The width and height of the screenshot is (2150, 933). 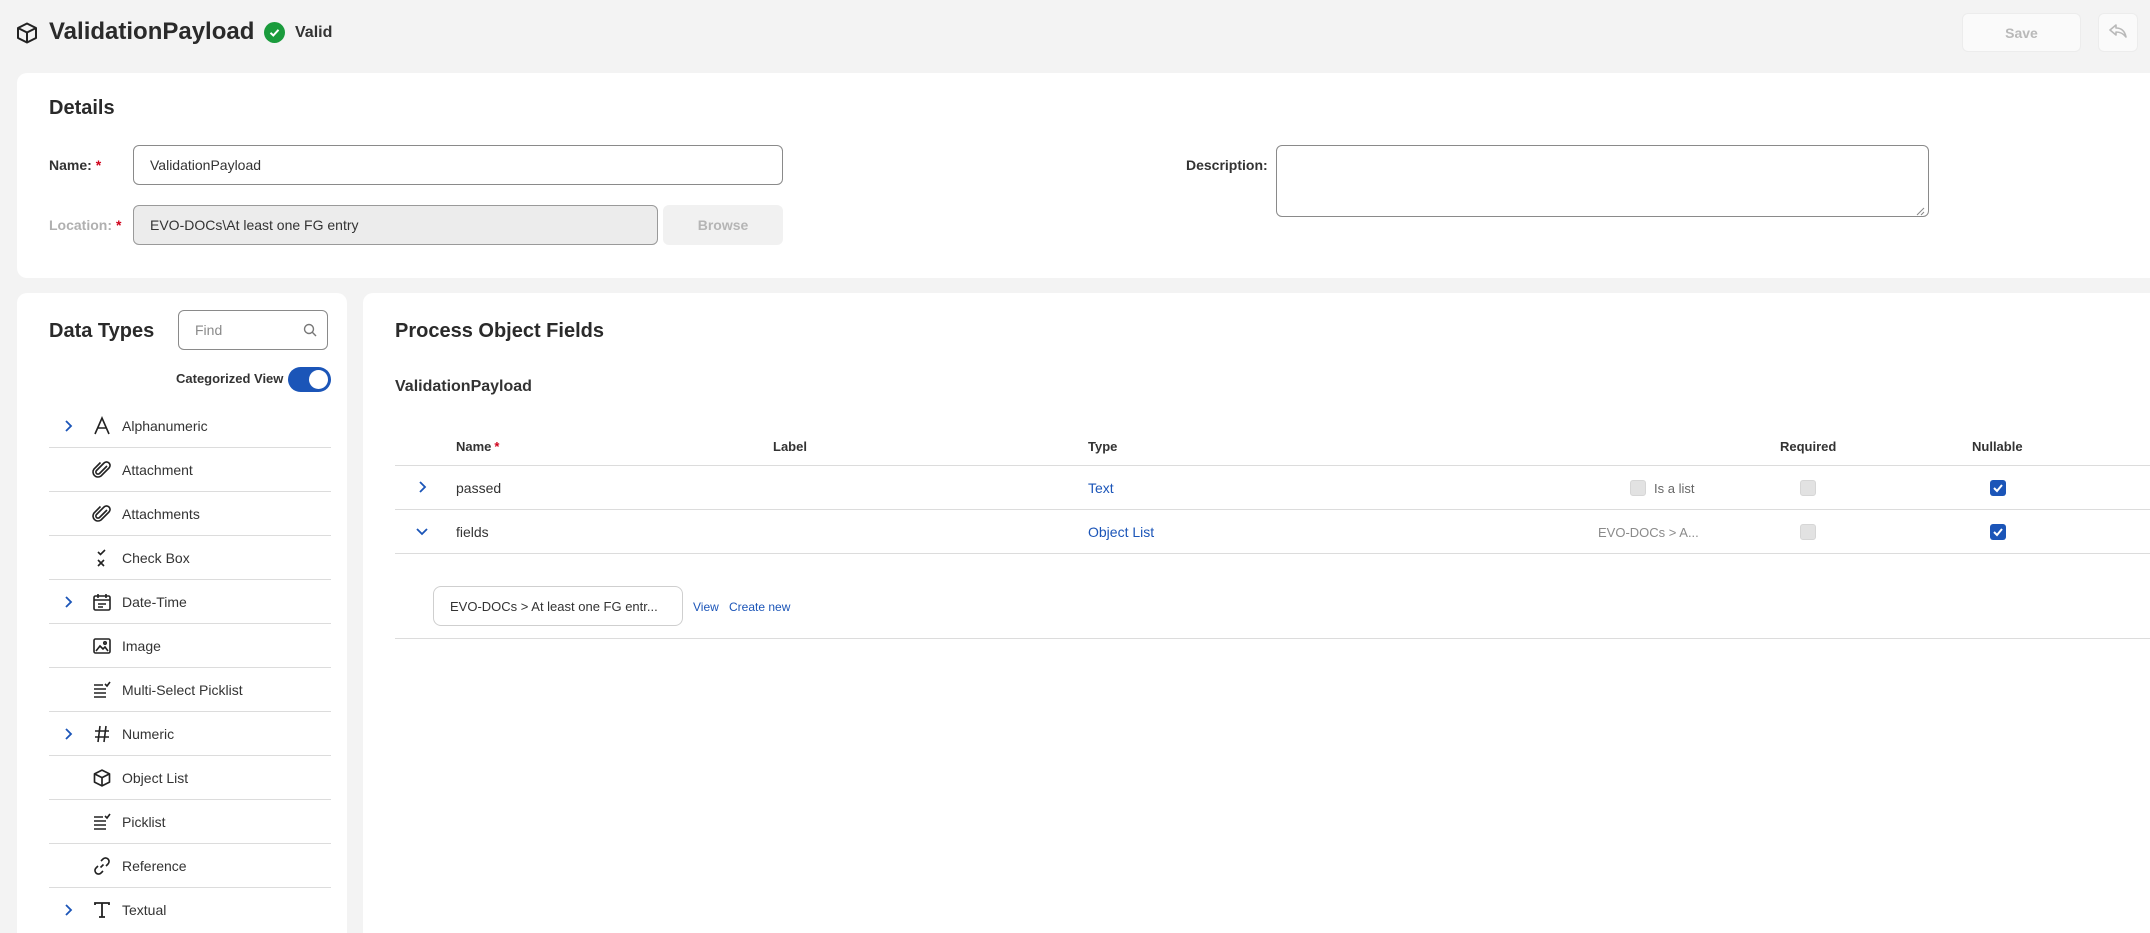 I want to click on data-type-check-box: Check Box, so click(x=190, y=558).